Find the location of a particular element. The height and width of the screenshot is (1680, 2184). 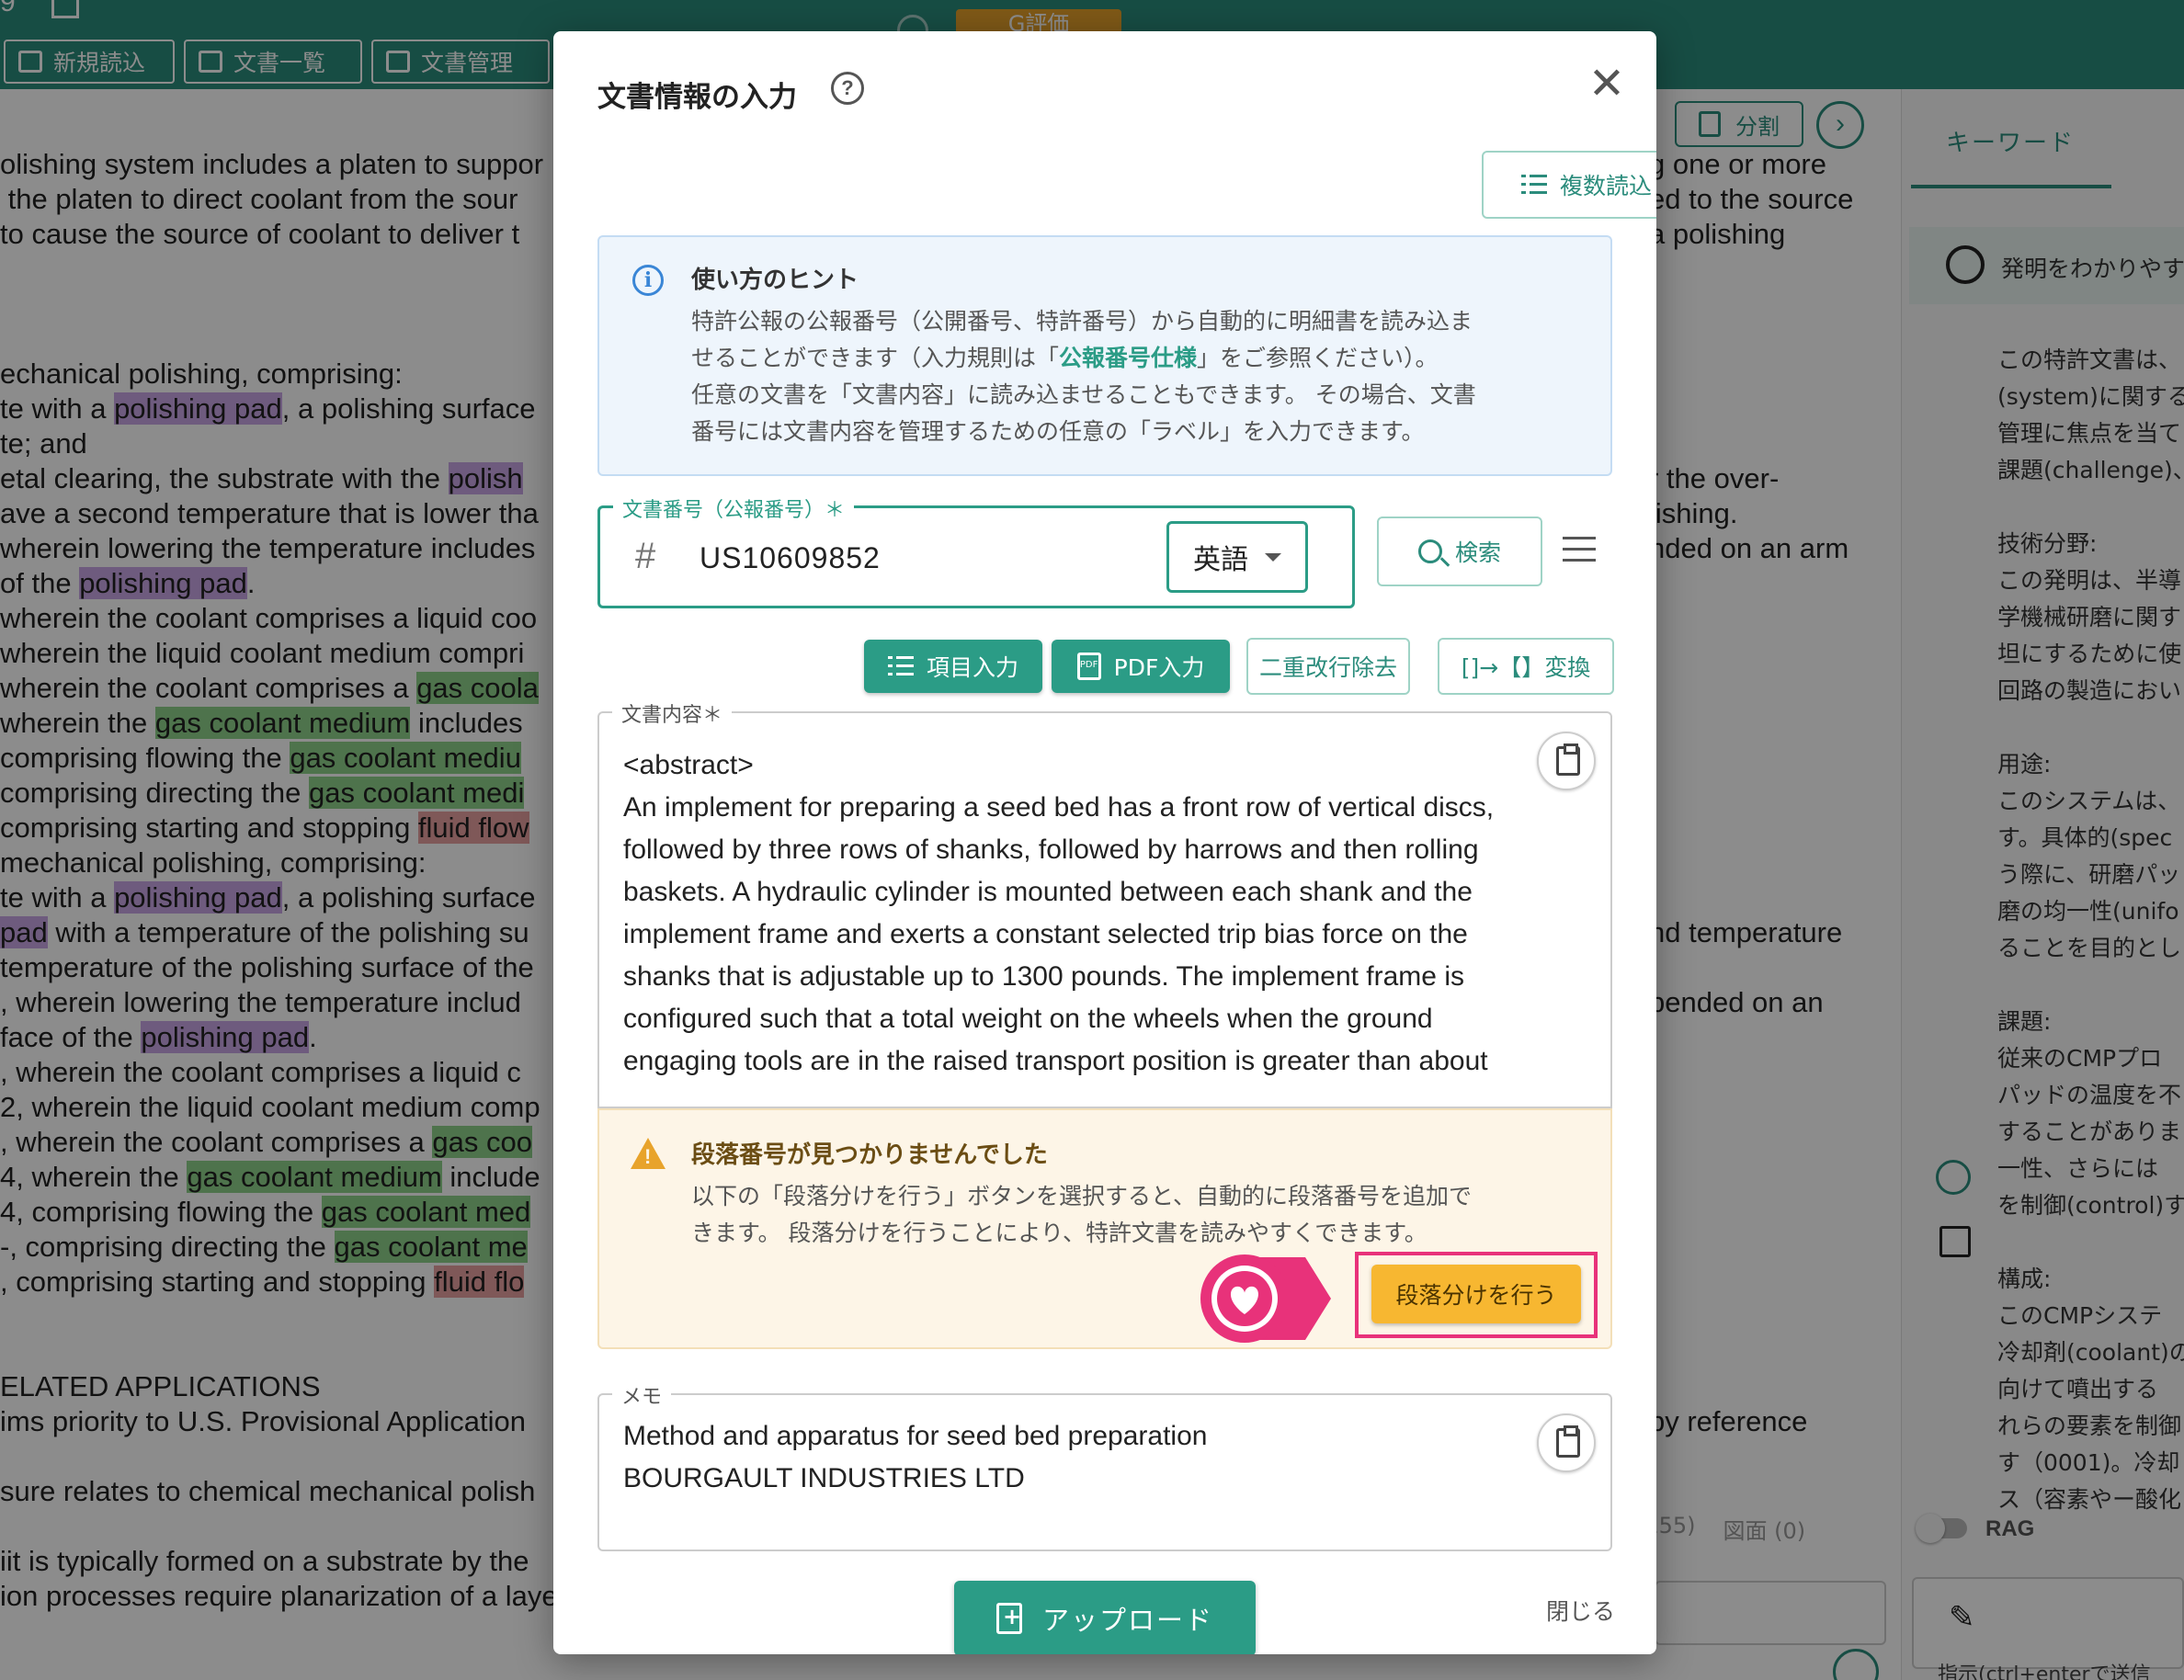

caret-down-icon is located at coordinates (1273, 557).